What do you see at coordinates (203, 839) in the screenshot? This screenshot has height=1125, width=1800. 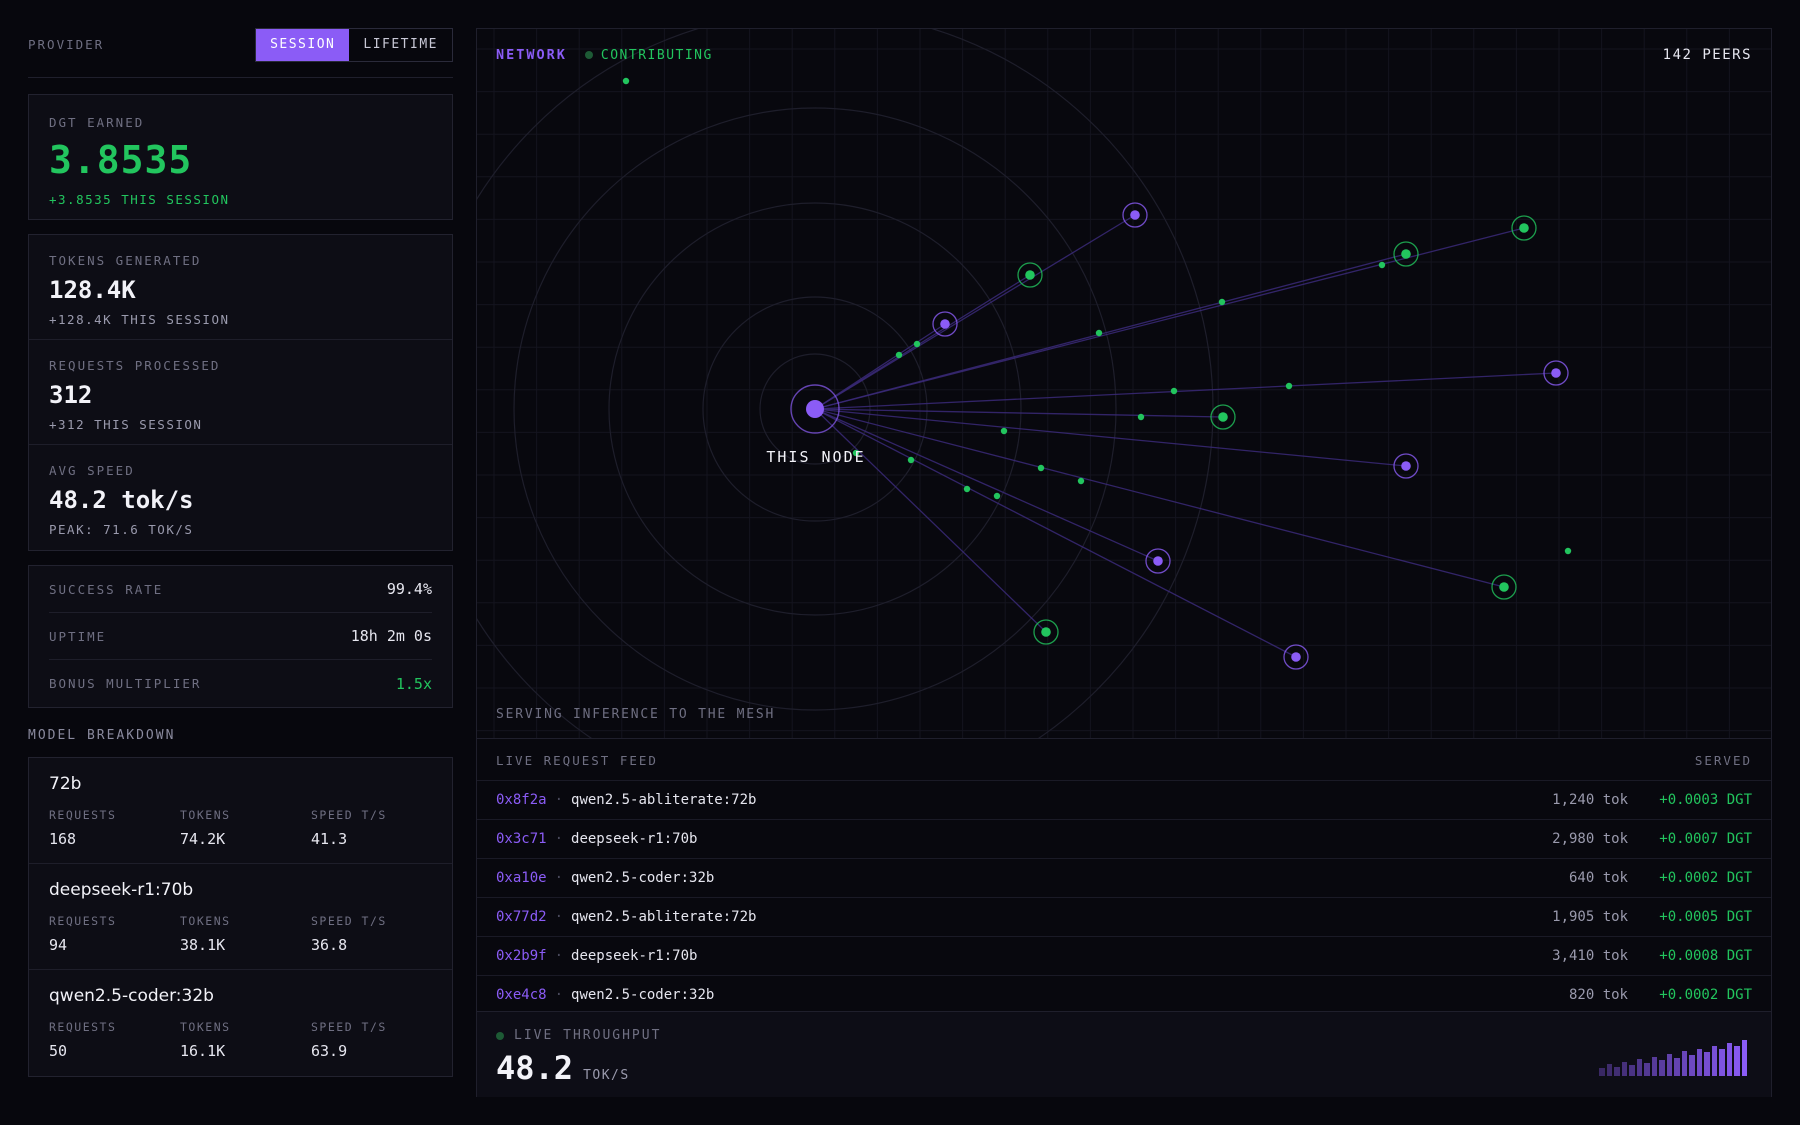 I see `tokens-value: 74.2K` at bounding box center [203, 839].